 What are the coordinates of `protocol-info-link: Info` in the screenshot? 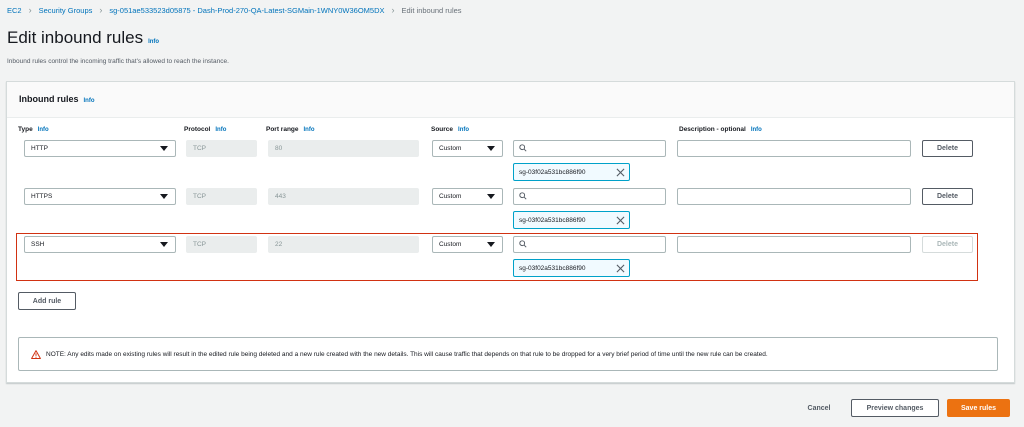 It's located at (220, 130).